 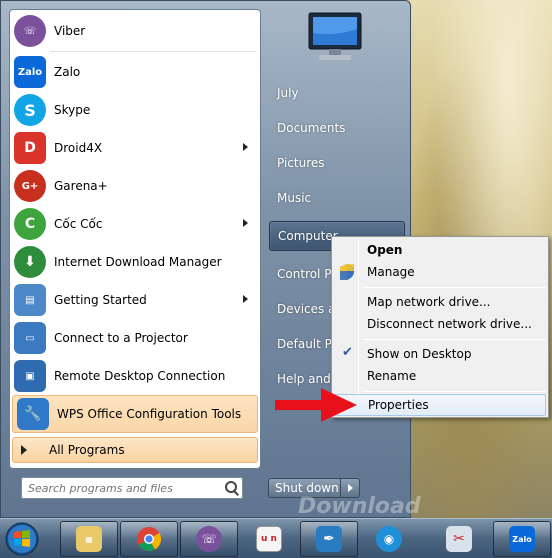 I want to click on taskbar-zalo: Zalo, so click(x=522, y=539).